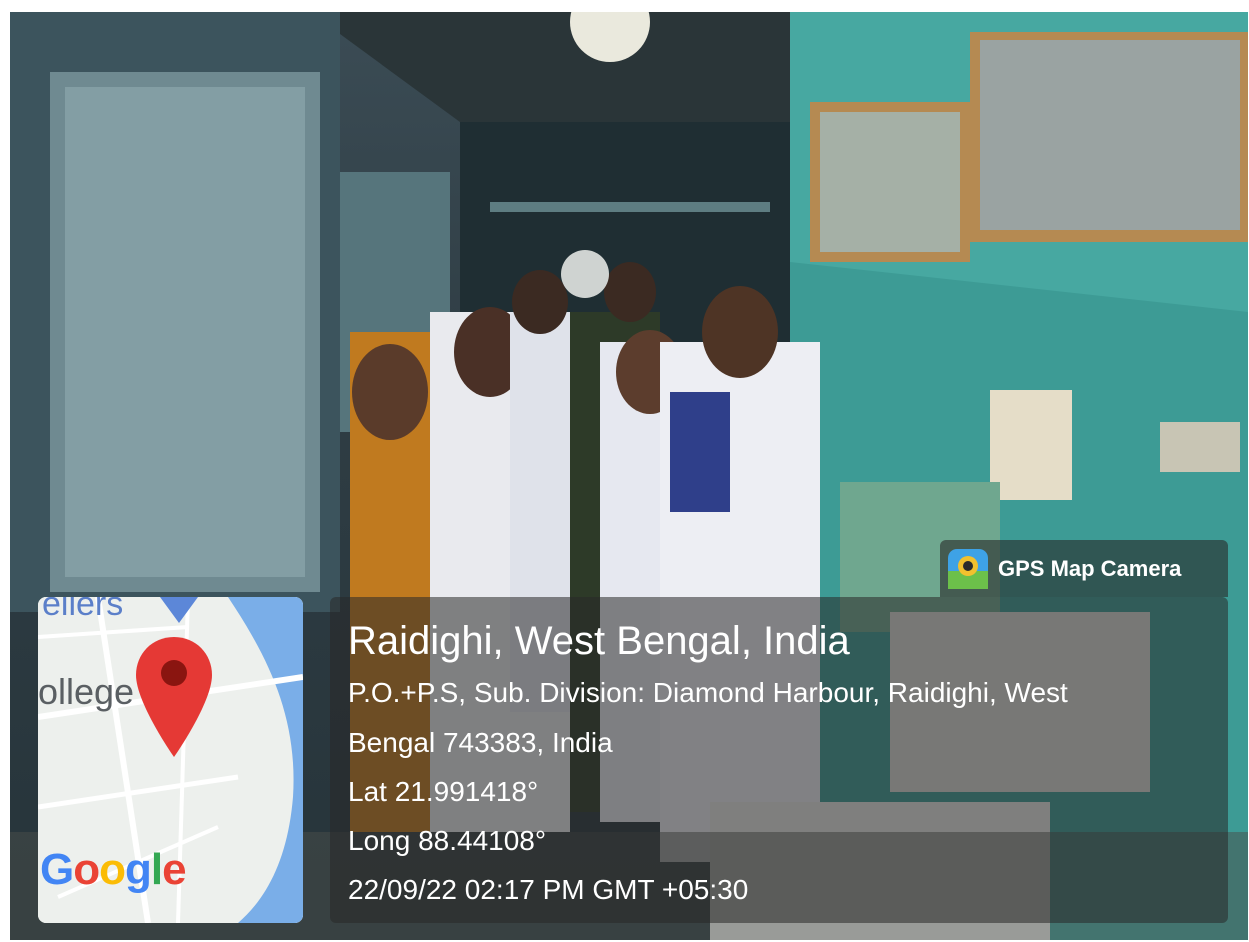  Describe the element at coordinates (113, 869) in the screenshot. I see `google-logo: Google` at that location.